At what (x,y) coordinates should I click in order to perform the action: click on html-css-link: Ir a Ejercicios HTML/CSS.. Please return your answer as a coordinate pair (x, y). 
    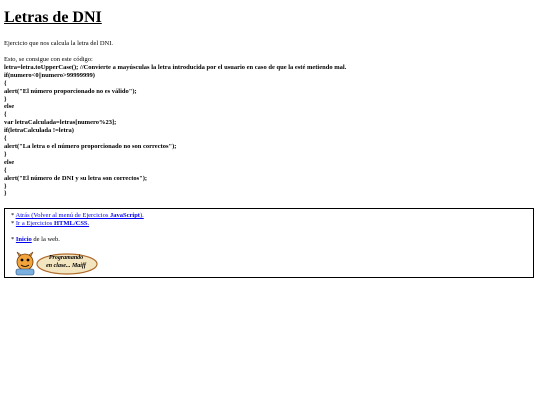
    Looking at the image, I should click on (52, 223).